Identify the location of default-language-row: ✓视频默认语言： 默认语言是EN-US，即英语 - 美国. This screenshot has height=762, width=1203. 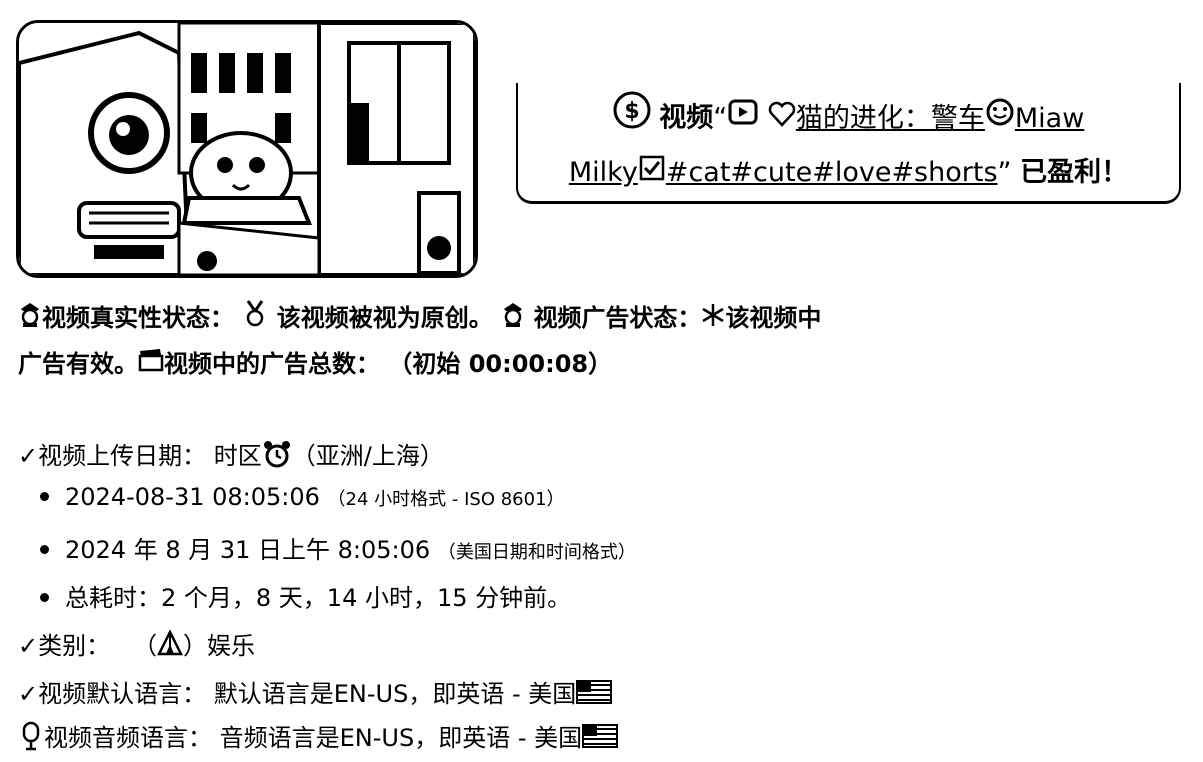
(315, 692).